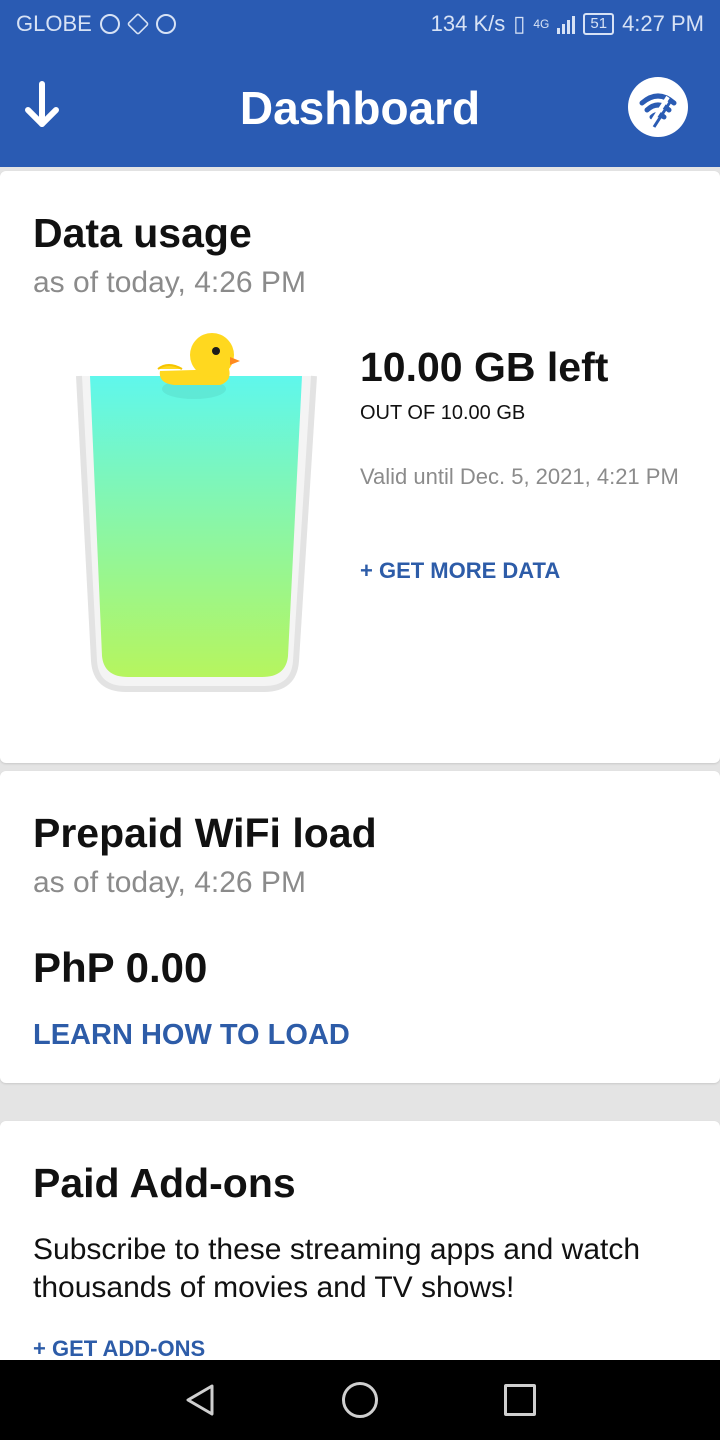 The width and height of the screenshot is (720, 1440). What do you see at coordinates (109, 24) in the screenshot?
I see `chrome-icon` at bounding box center [109, 24].